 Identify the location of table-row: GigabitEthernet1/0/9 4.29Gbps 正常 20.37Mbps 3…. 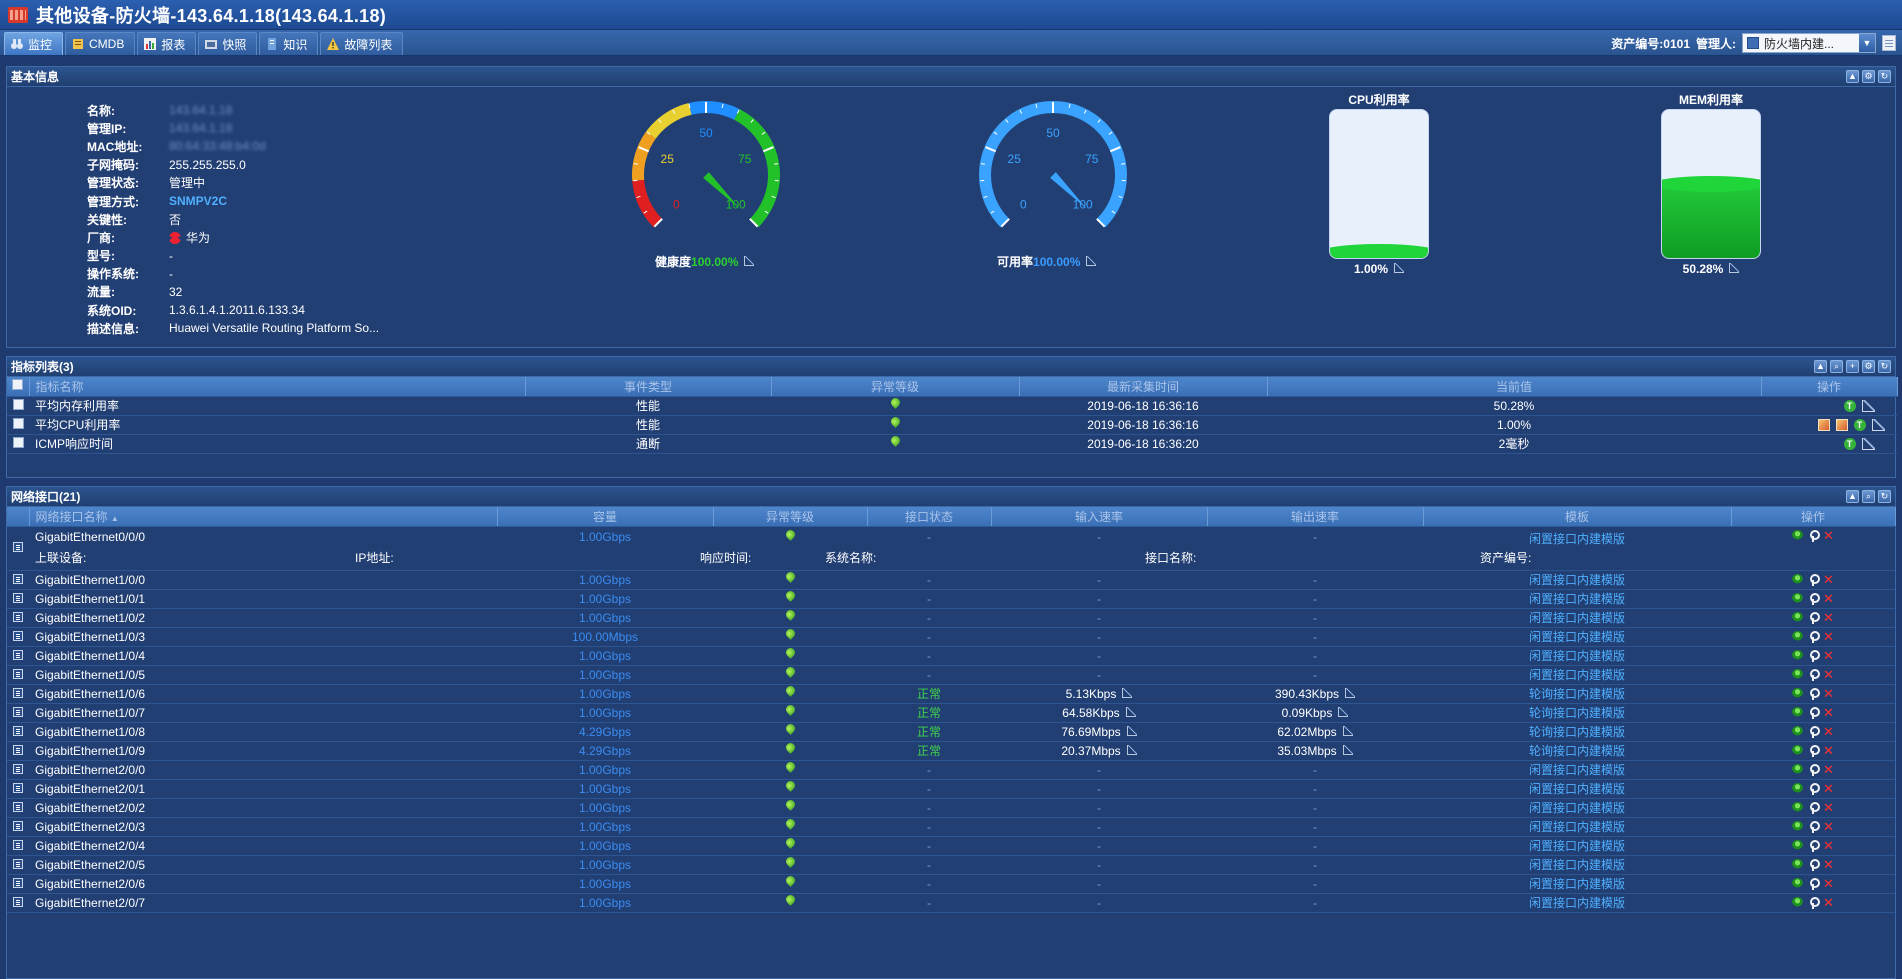
(951, 751).